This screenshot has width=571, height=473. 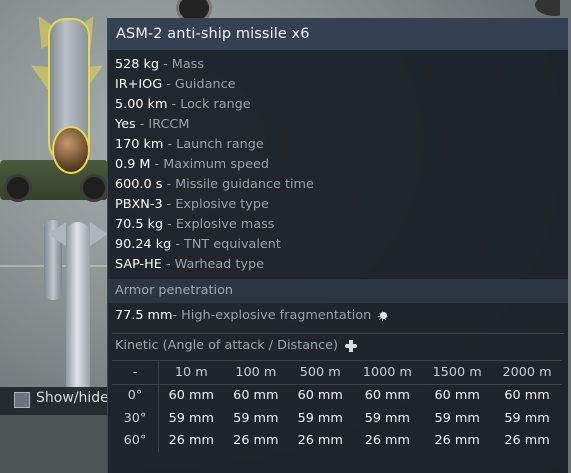 I want to click on fragmentation-row: 77.5 mm - High-explosive fragmentation, so click(x=338, y=317).